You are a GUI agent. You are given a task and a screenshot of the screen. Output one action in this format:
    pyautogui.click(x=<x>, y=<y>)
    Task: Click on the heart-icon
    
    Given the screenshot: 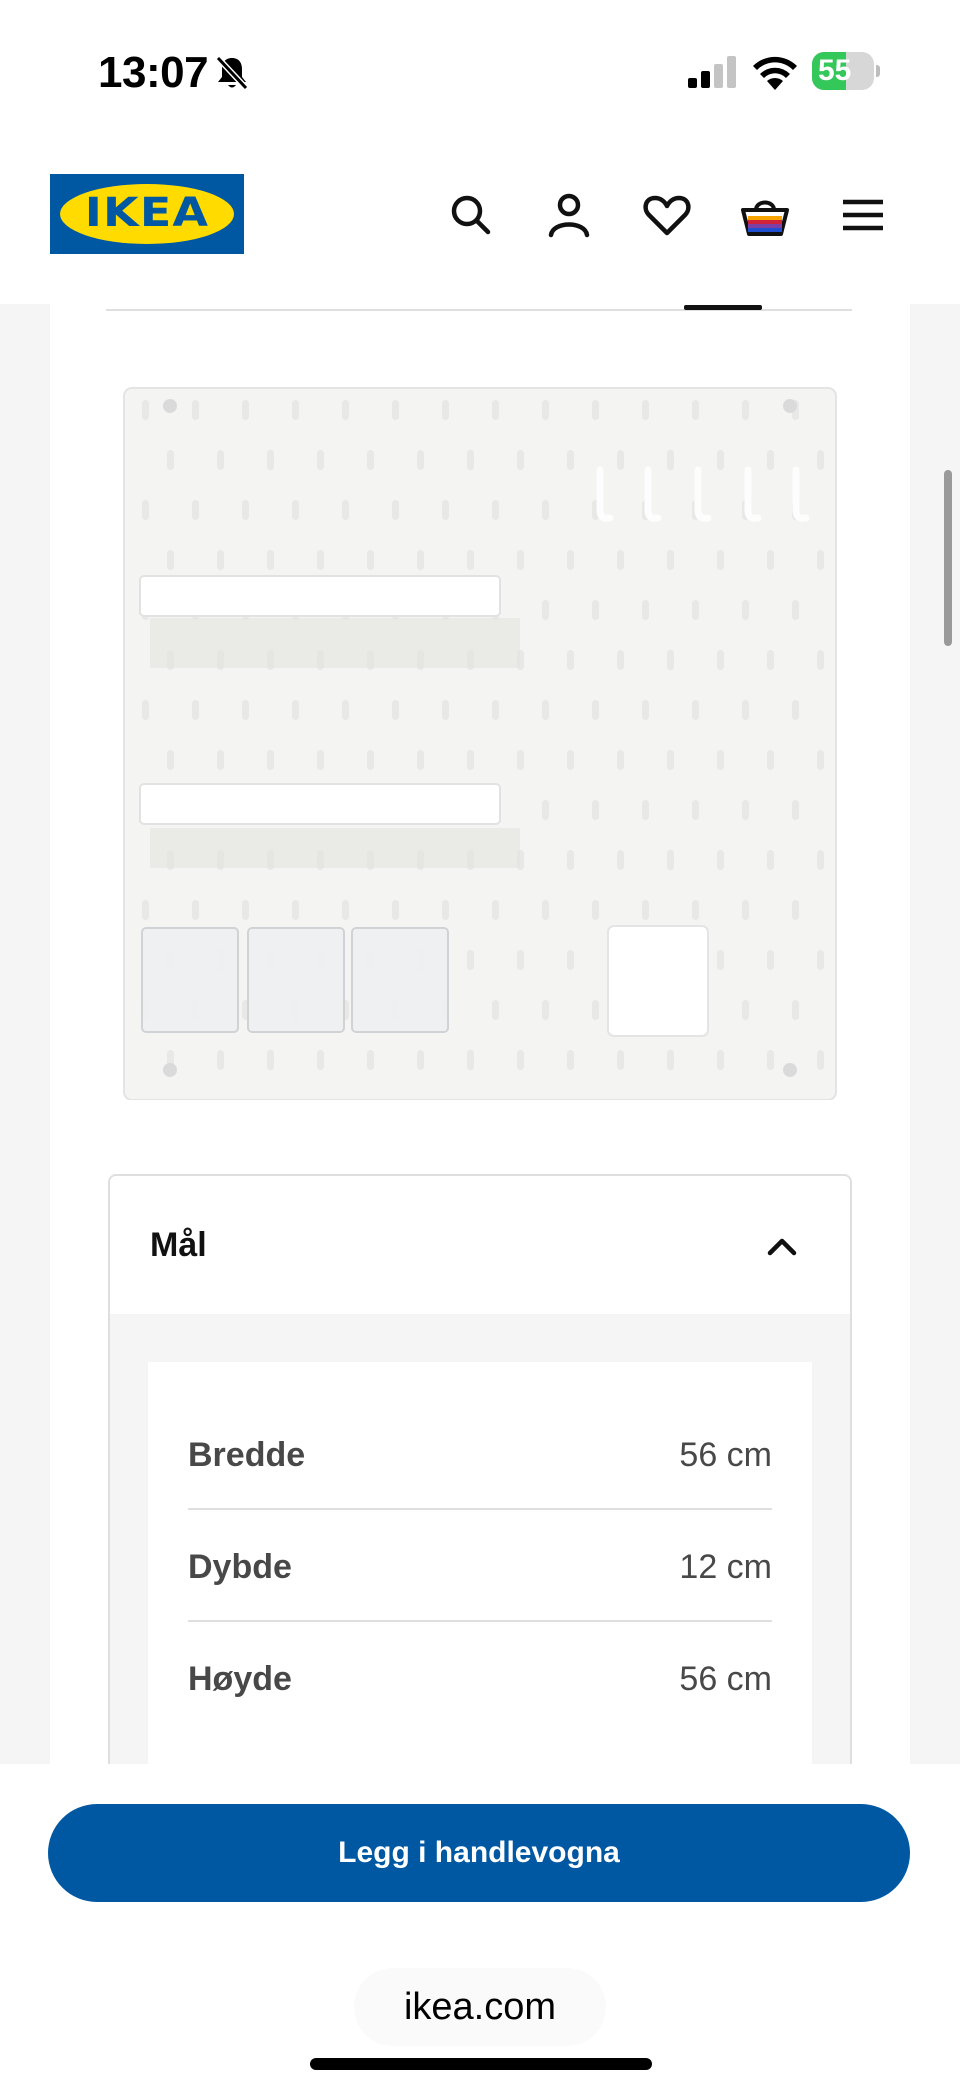 What is the action you would take?
    pyautogui.click(x=667, y=215)
    